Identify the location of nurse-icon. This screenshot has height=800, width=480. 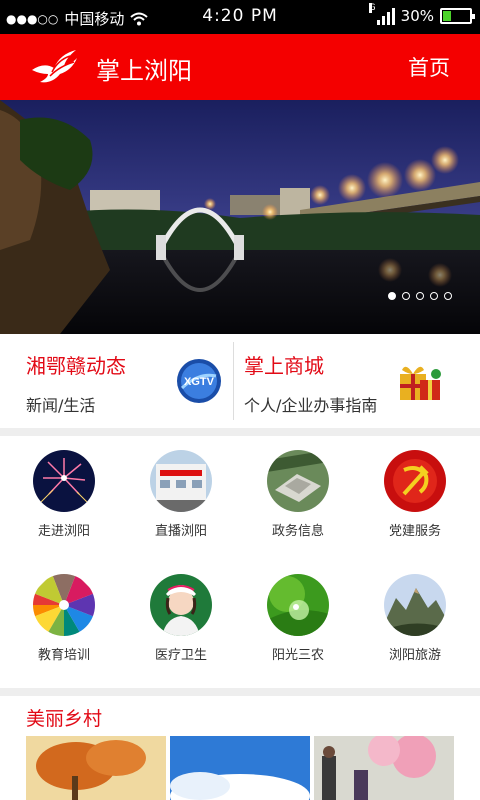
(181, 605).